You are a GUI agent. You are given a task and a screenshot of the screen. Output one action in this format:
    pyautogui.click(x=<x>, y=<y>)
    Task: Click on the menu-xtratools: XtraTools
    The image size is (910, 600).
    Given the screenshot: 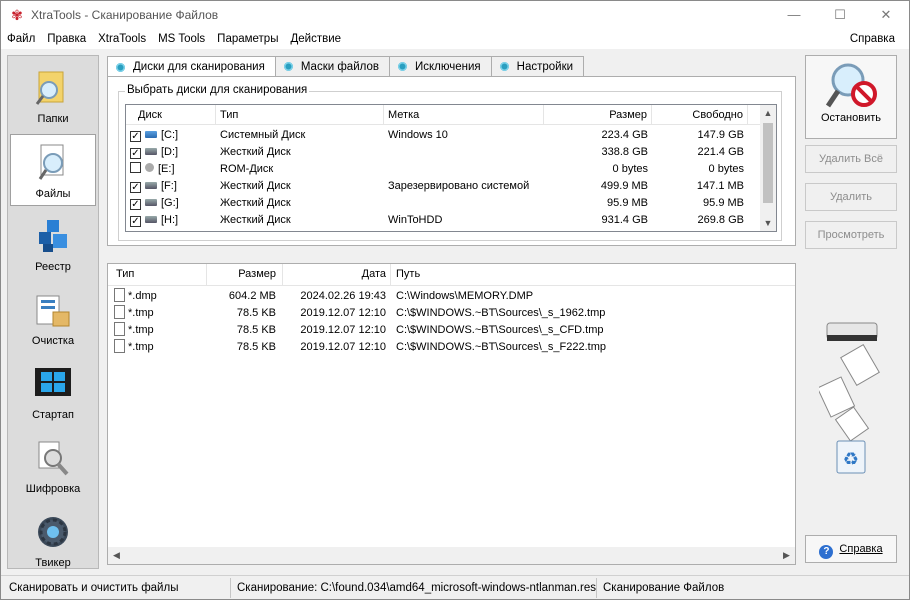 What is the action you would take?
    pyautogui.click(x=122, y=39)
    